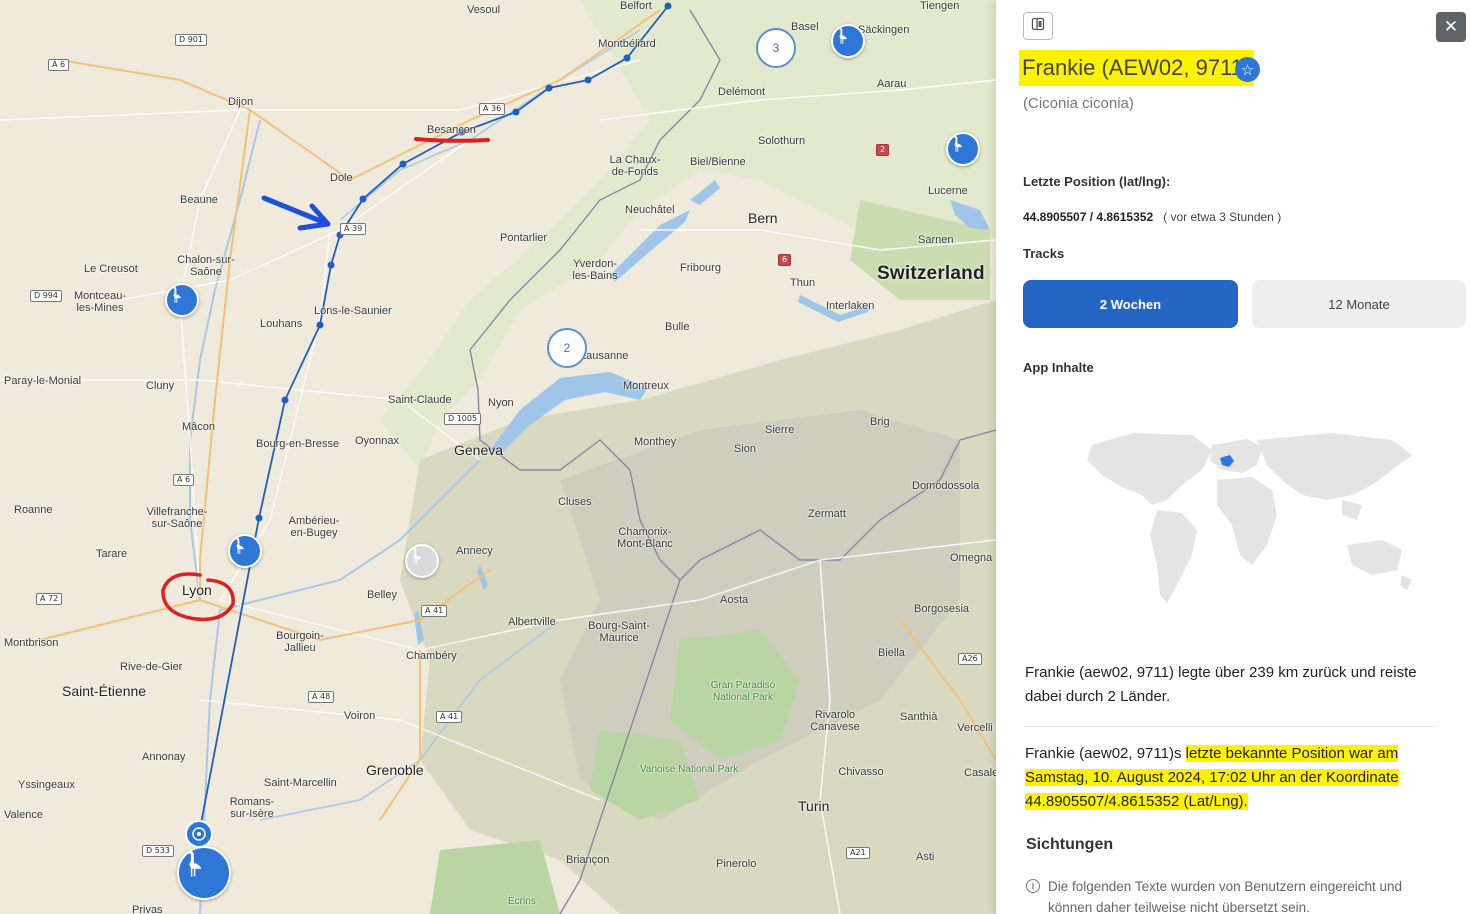 Image resolution: width=1470 pixels, height=914 pixels. Describe the element at coordinates (835, 721) in the screenshot. I see `place-label: Rivarolo Canavese` at that location.